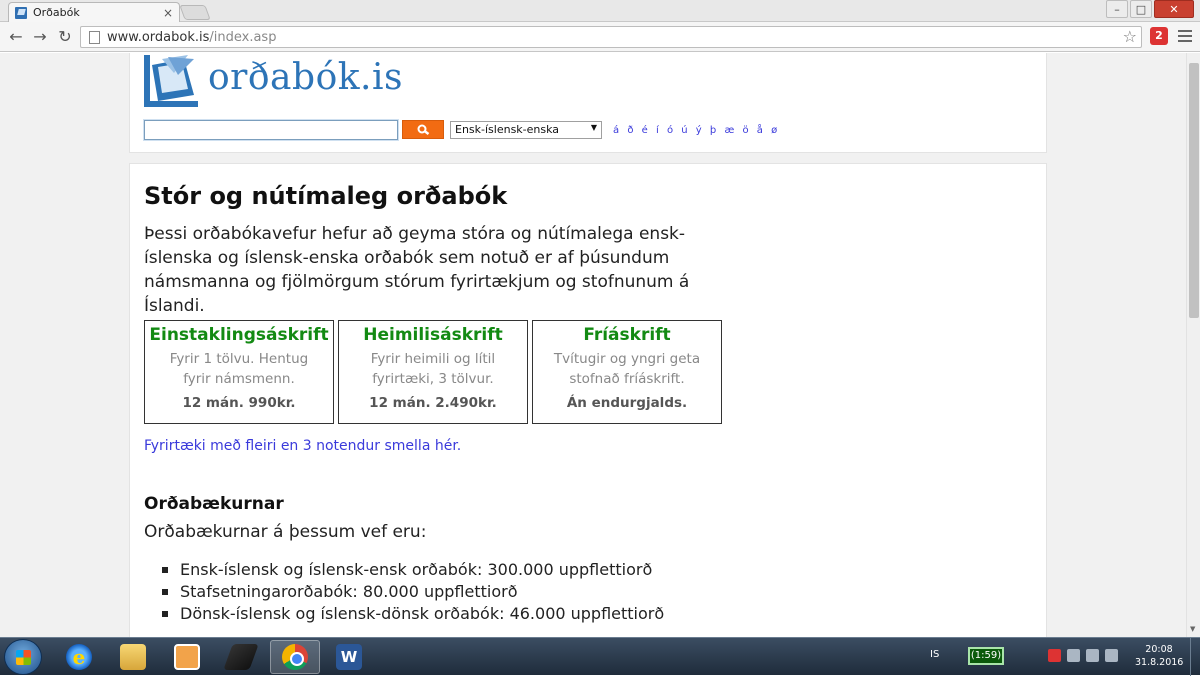  I want to click on search-button, so click(423, 129).